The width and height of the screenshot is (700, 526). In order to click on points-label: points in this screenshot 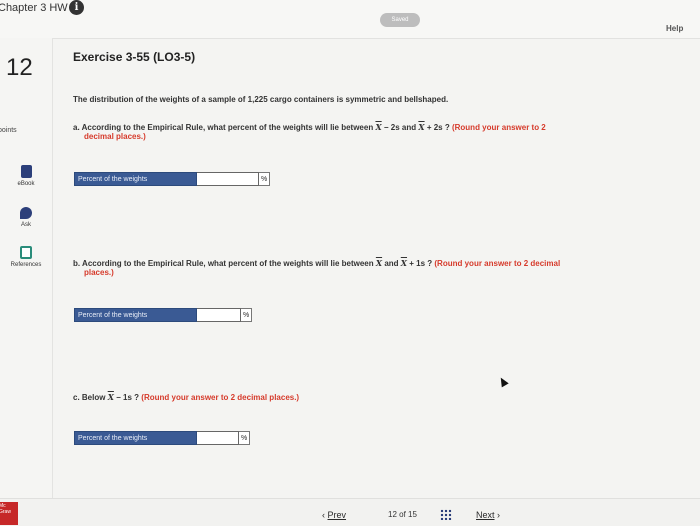, I will do `click(8, 130)`.